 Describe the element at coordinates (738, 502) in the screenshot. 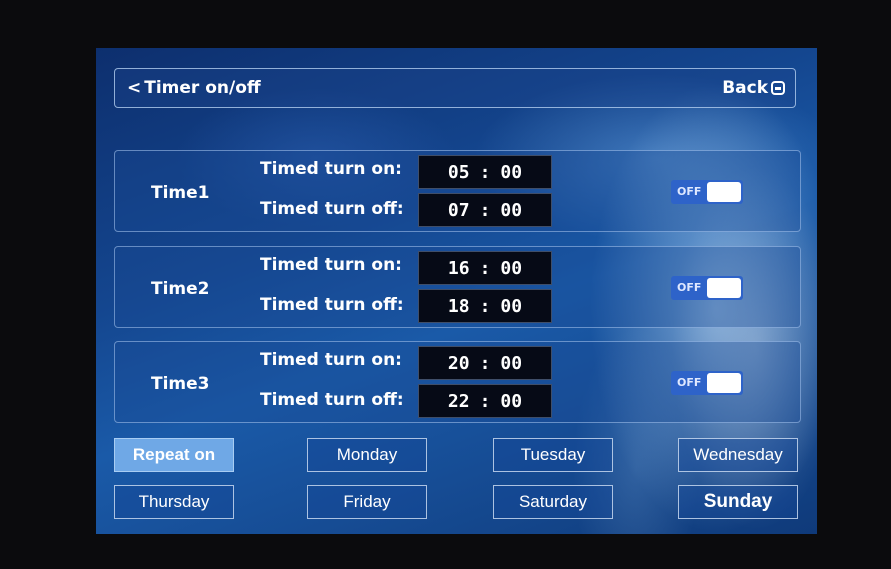

I see `sunday-button: Sunday` at that location.